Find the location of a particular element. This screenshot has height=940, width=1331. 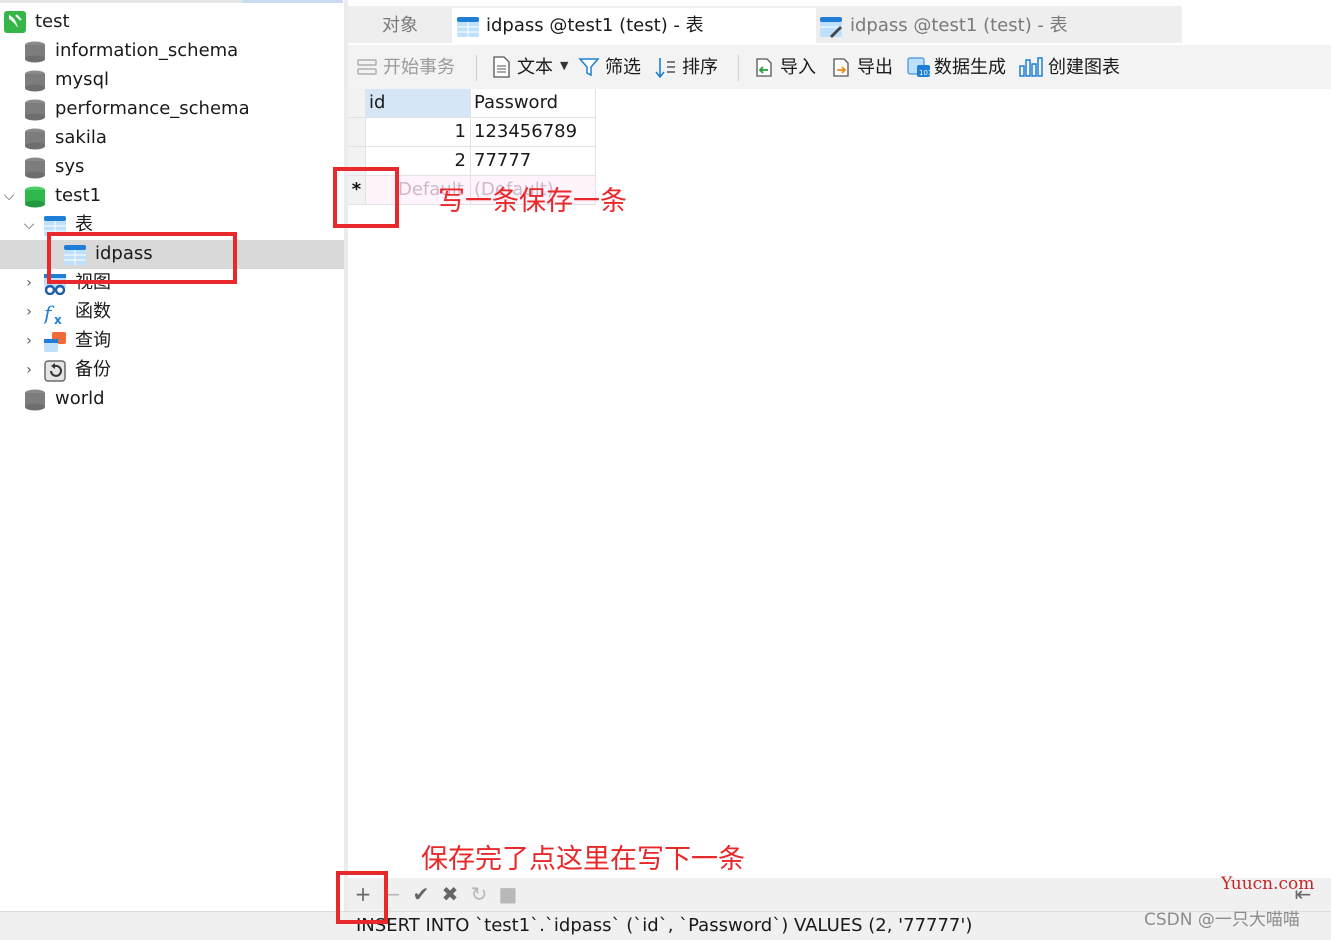

filter-icon is located at coordinates (589, 67).